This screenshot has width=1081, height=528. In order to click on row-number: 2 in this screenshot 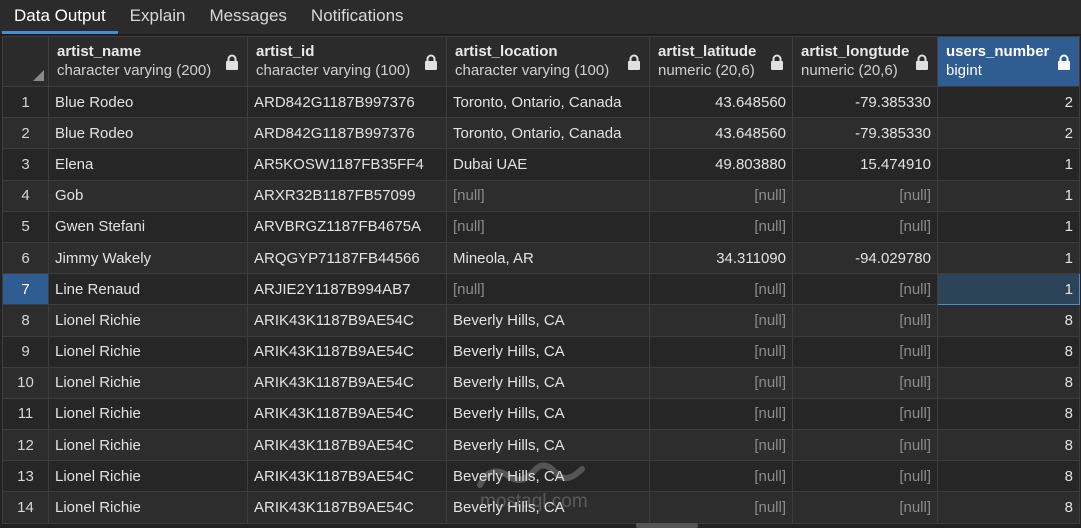, I will do `click(25, 133)`.